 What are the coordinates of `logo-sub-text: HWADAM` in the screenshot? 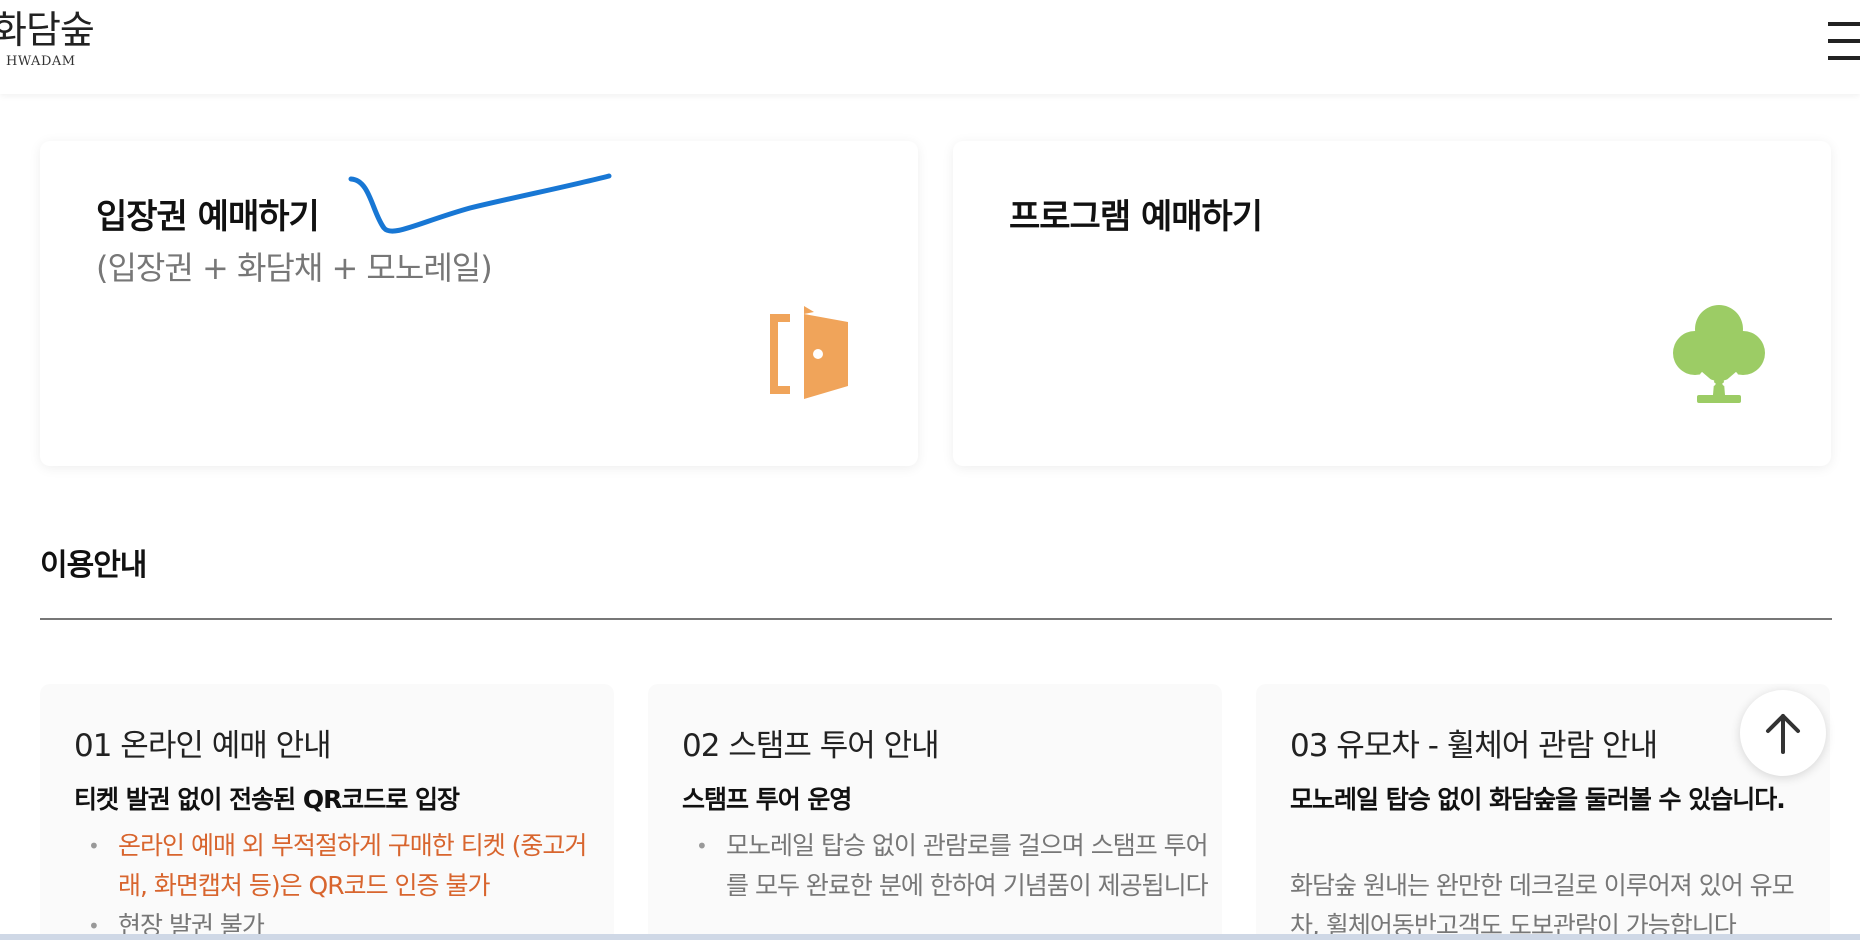 It's located at (41, 61).